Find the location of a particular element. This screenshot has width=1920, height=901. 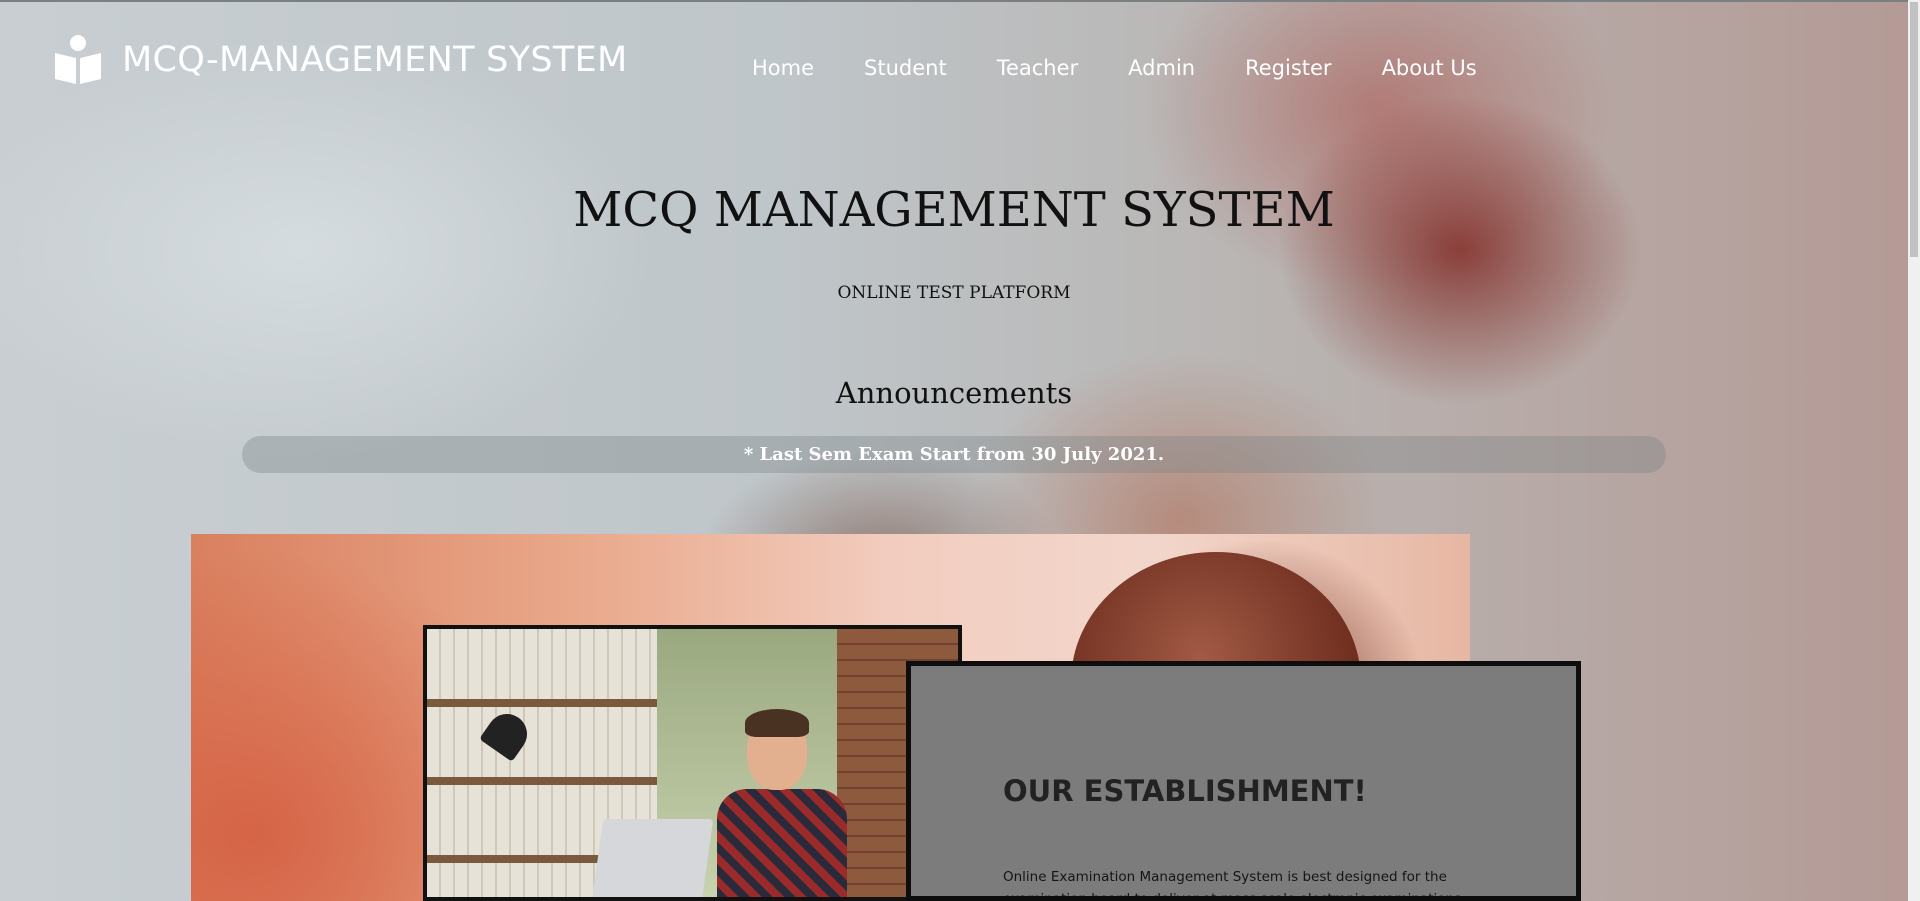

announcement-ticker: * Last Sem Exam Start from 30 July 2021. is located at coordinates (954, 454).